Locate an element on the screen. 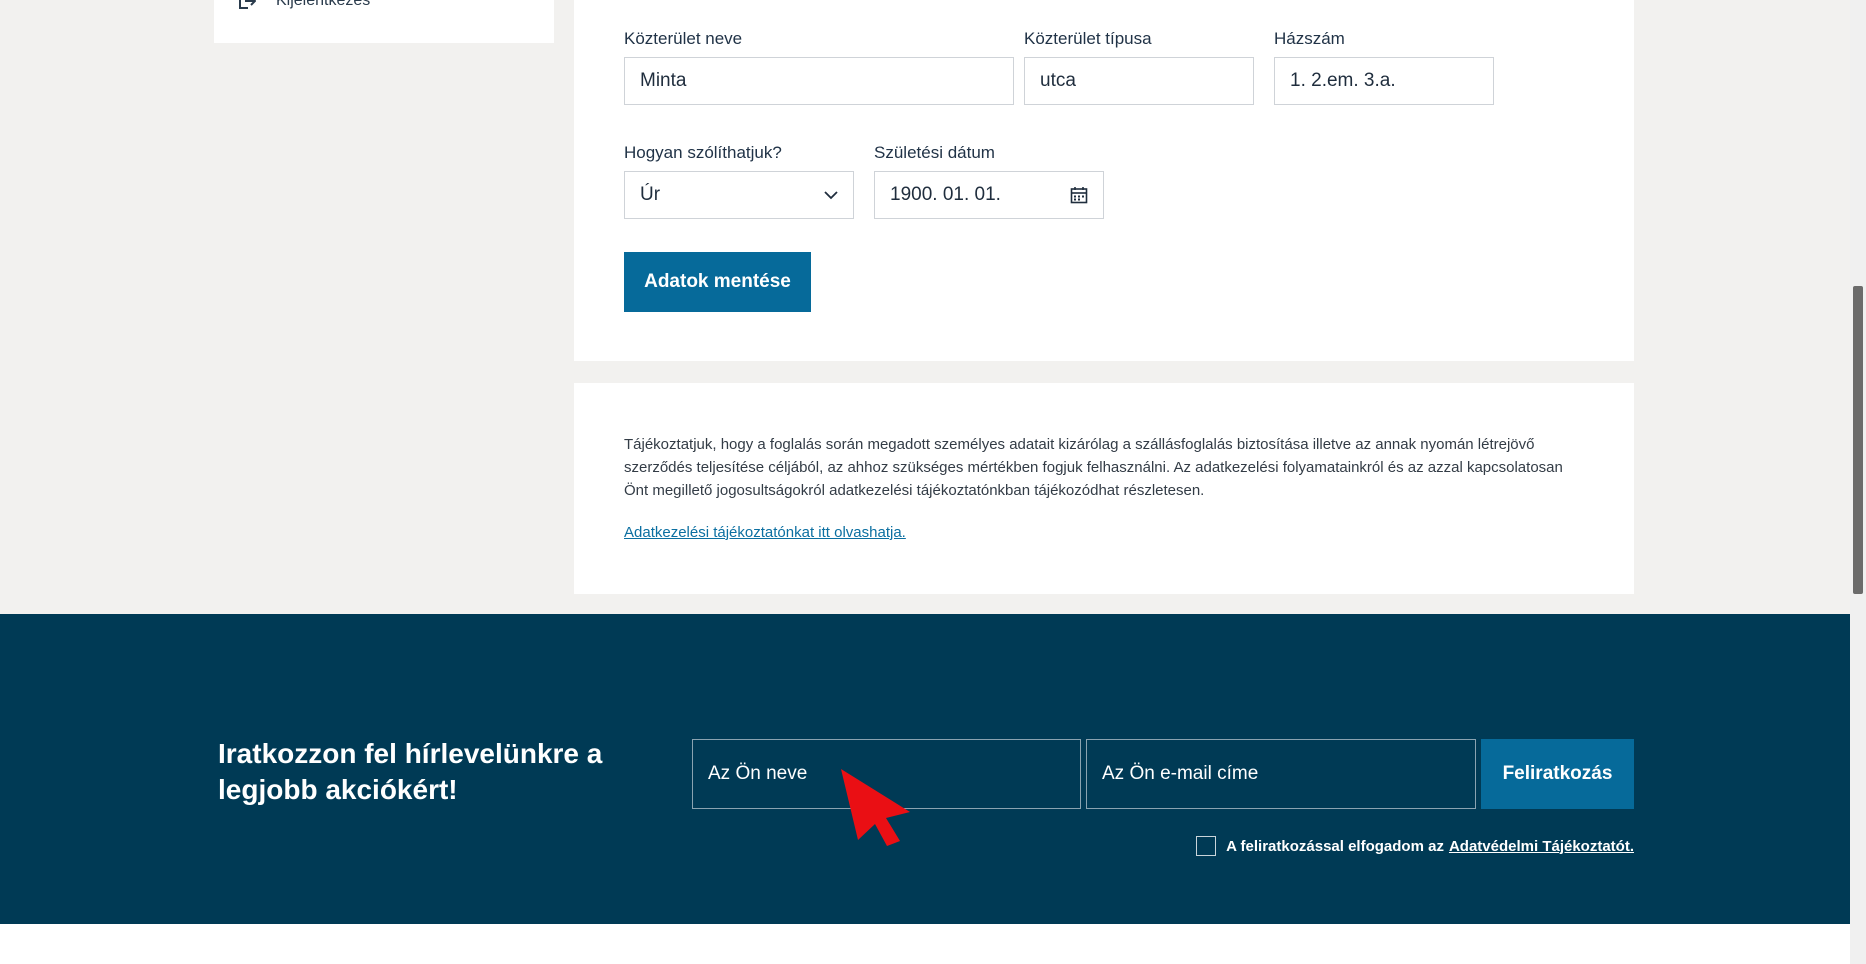  calendar-icon is located at coordinates (1079, 195).